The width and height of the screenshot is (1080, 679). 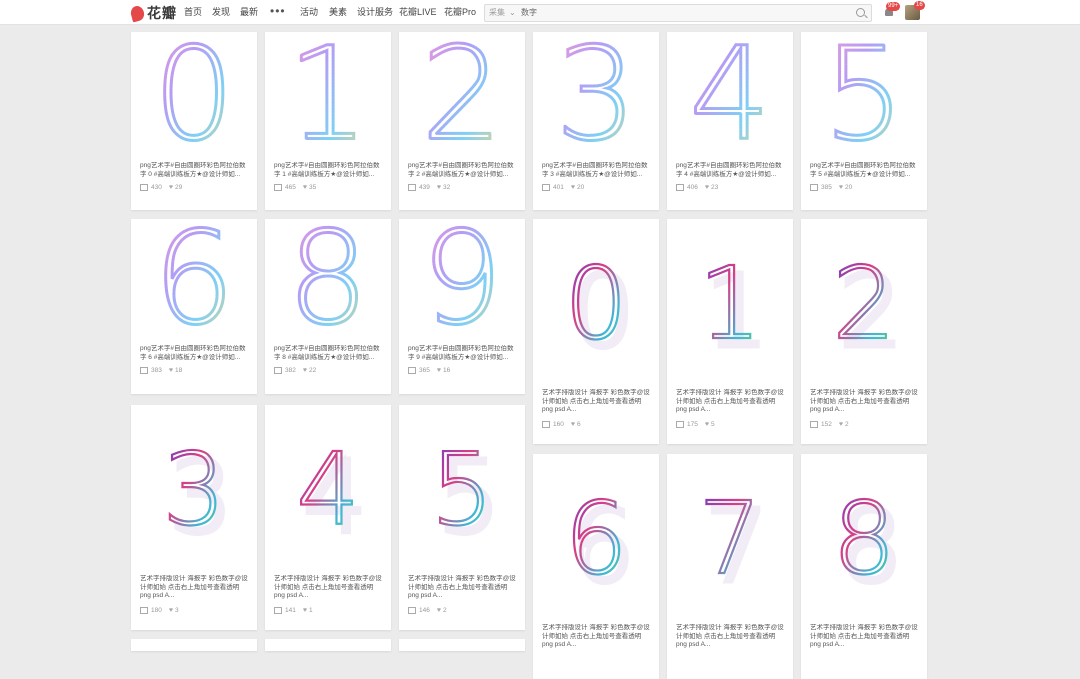 I want to click on repin-count: 180, so click(x=156, y=610).